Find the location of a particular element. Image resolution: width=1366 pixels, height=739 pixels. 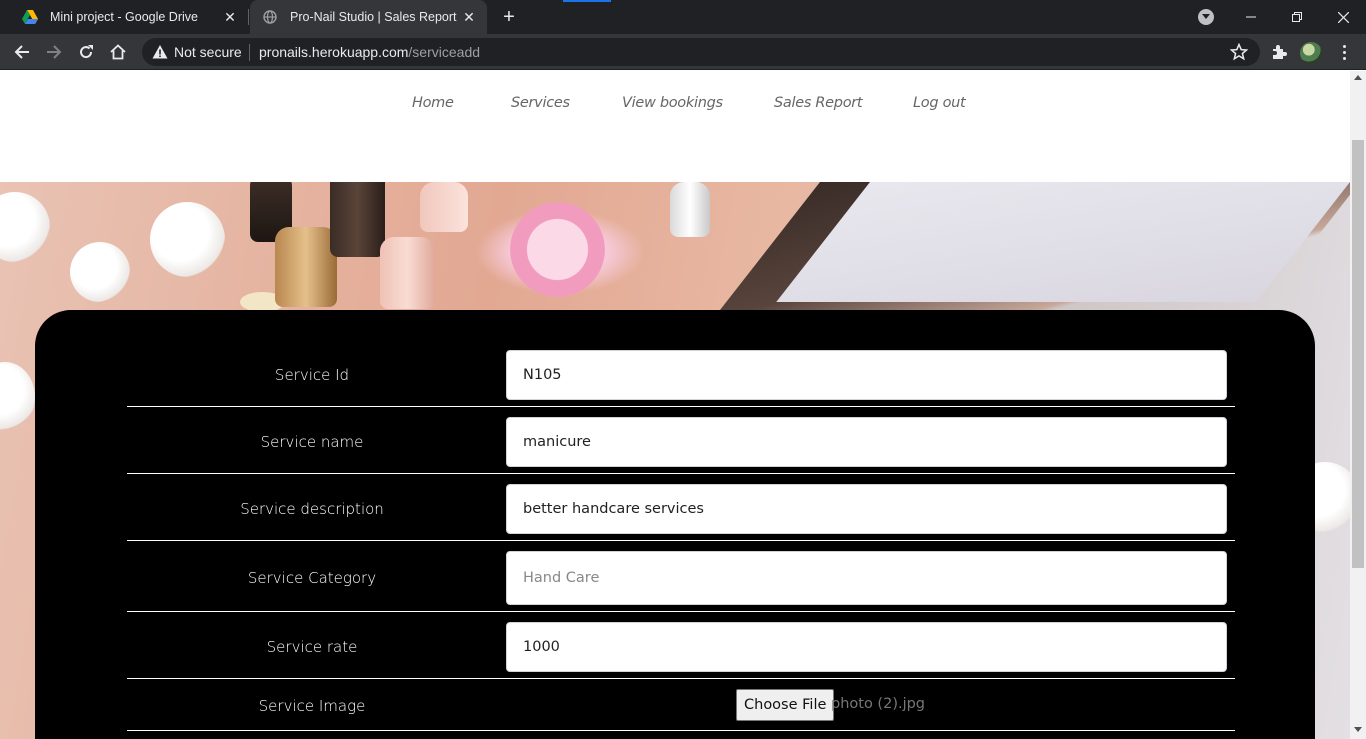

tab-search-icon is located at coordinates (1206, 17).